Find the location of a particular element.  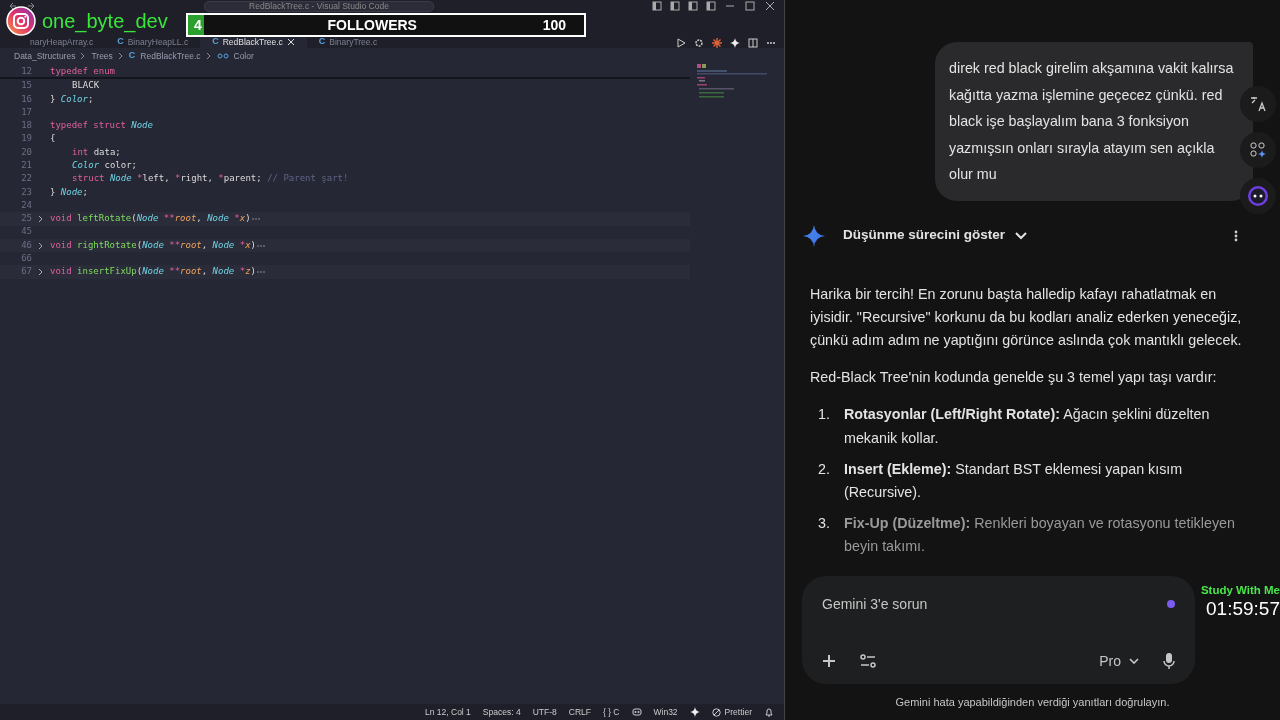

breadcrumb-item: Trees is located at coordinates (102, 56).